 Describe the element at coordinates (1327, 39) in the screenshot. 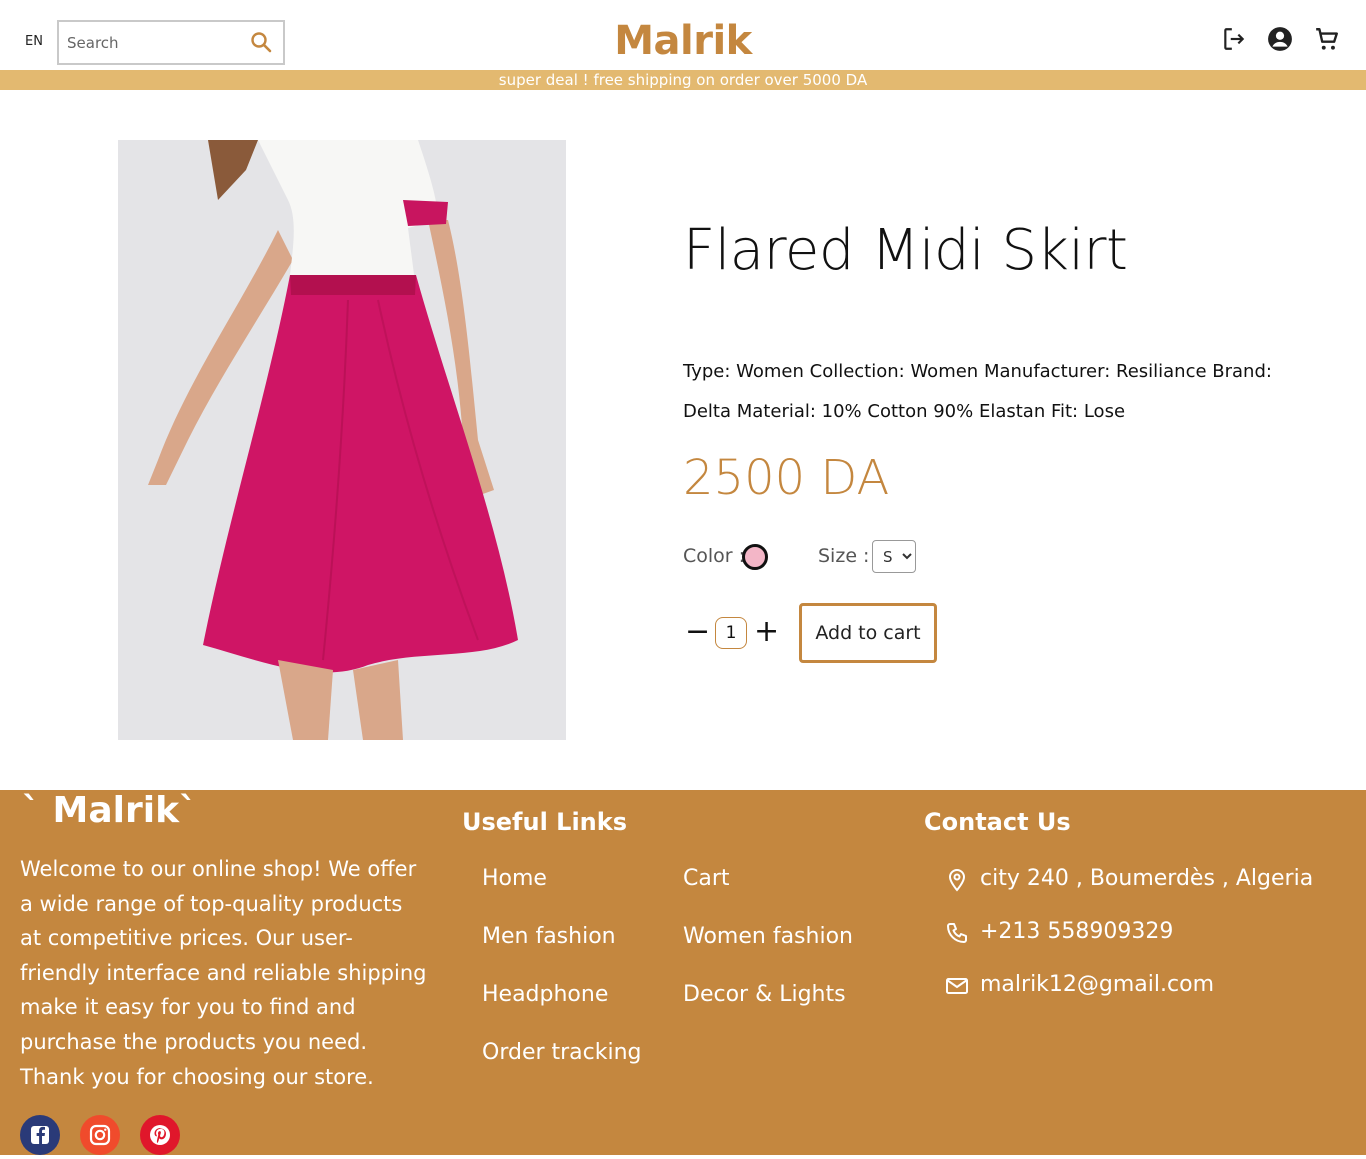

I see `cart-icon` at that location.